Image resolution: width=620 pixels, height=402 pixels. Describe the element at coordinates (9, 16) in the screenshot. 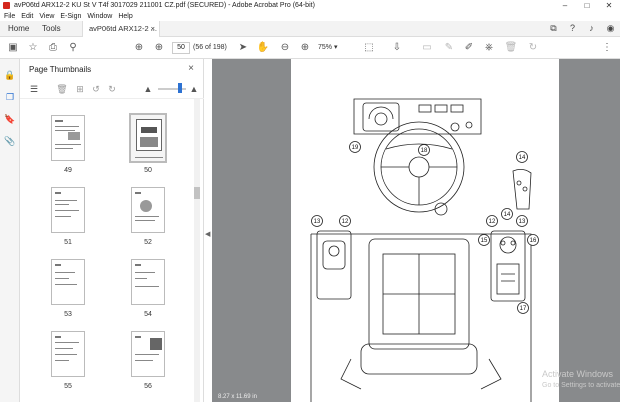

I see `menu-file: File` at that location.